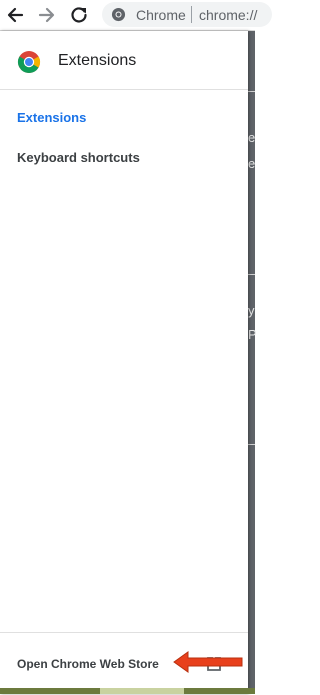 This screenshot has height=695, width=320. Describe the element at coordinates (208, 662) in the screenshot. I see `red-arrow-annotation` at that location.